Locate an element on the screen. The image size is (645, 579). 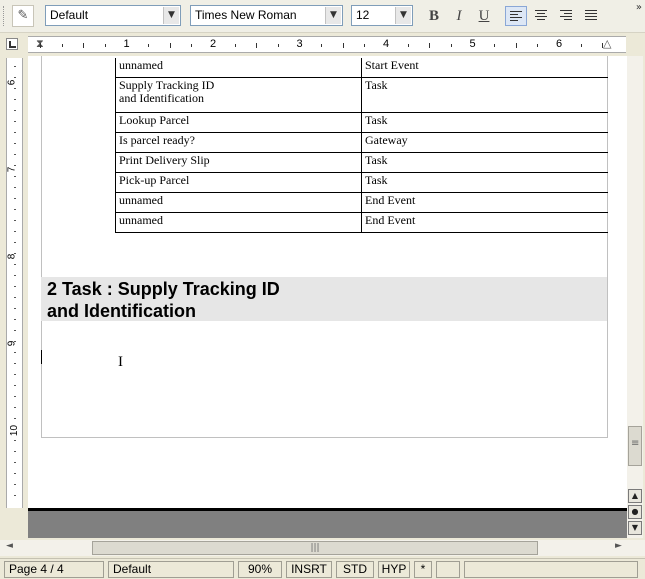
object-info-field is located at coordinates (551, 569).